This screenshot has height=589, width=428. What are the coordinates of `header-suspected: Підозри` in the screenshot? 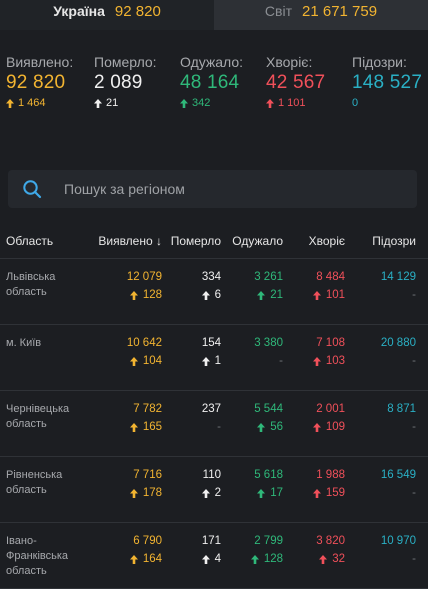 It's located at (380, 241).